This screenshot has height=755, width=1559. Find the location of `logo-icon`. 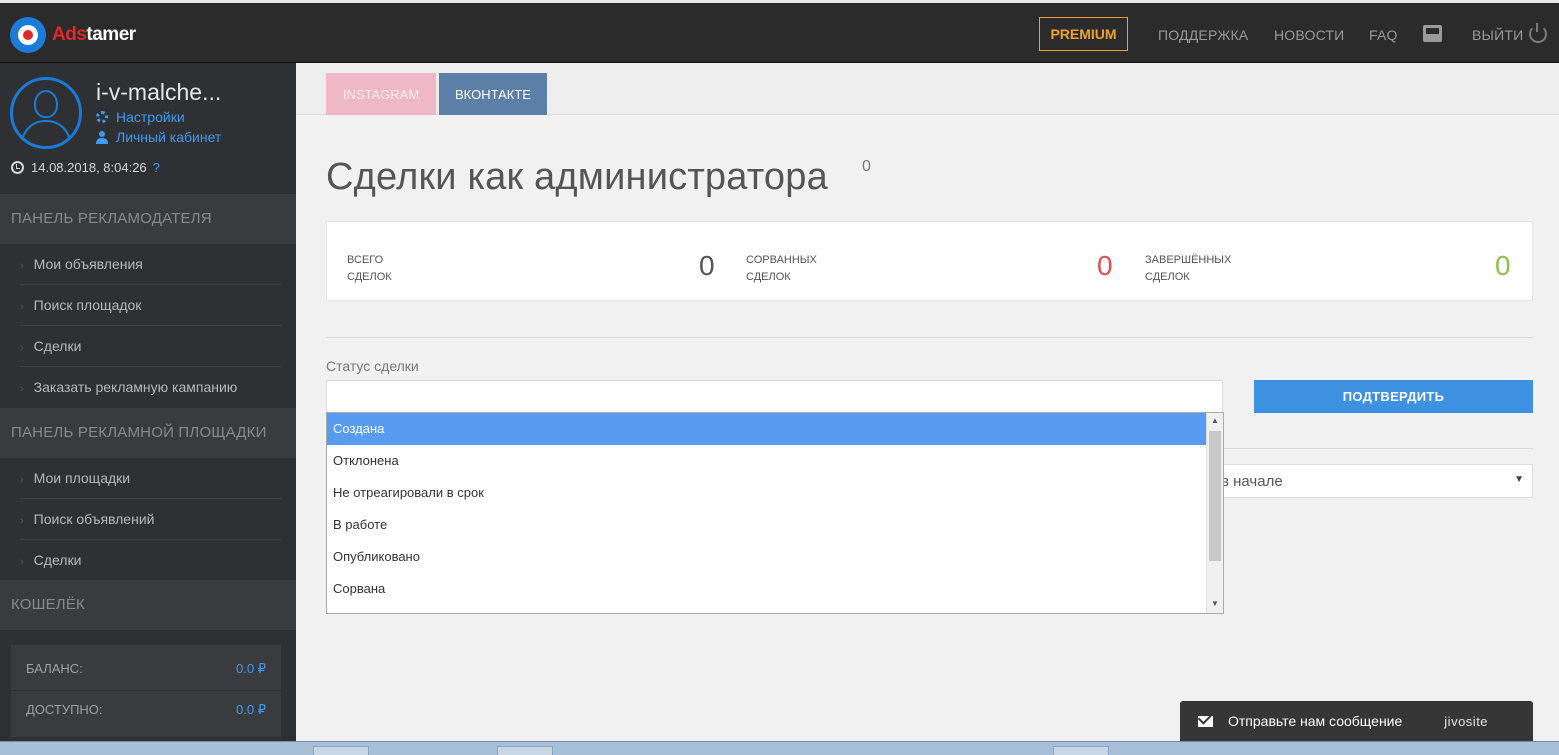

logo-icon is located at coordinates (28, 35).